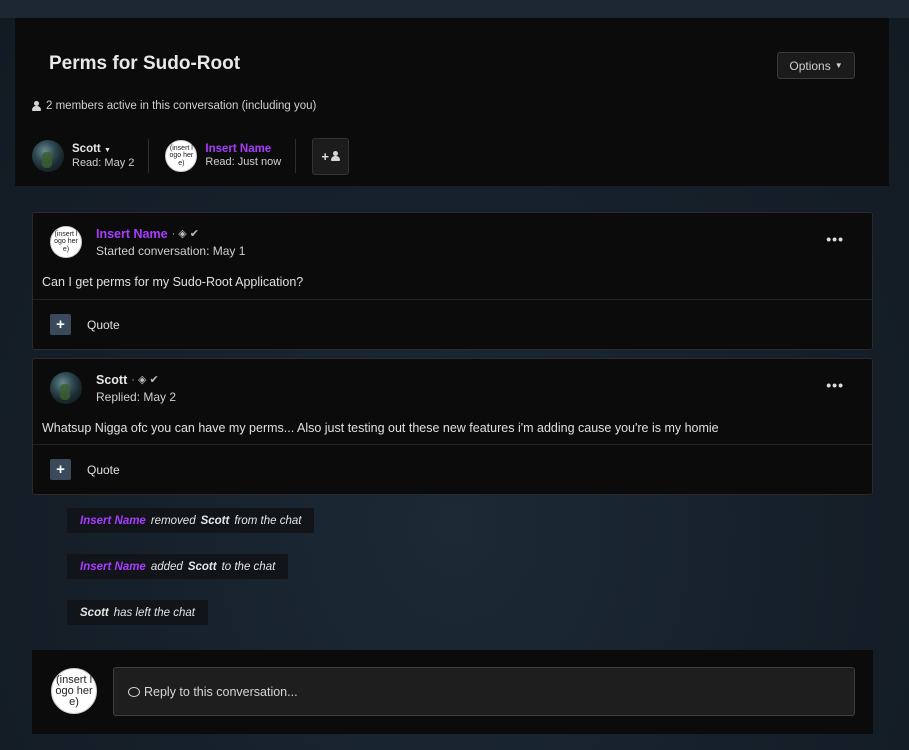 The image size is (909, 750). I want to click on top-bar, so click(454, 9).